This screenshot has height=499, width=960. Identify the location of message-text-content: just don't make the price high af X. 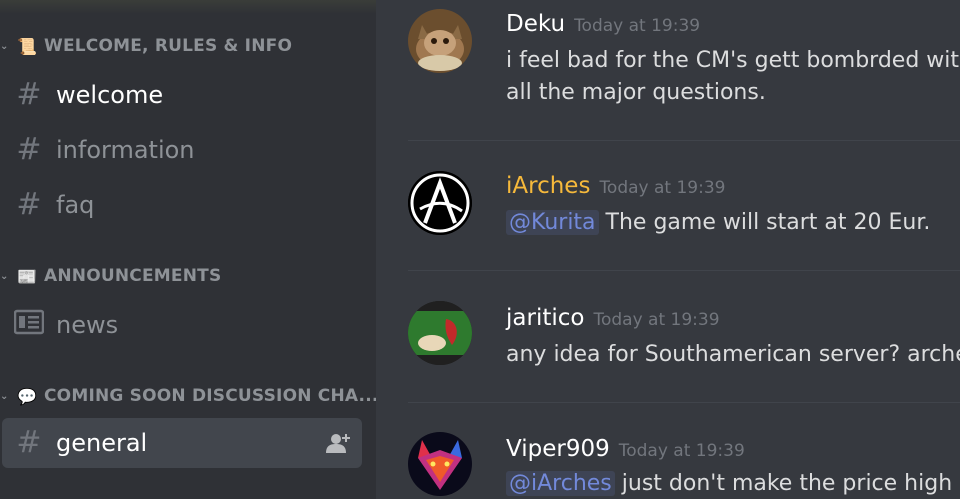
(790, 483).